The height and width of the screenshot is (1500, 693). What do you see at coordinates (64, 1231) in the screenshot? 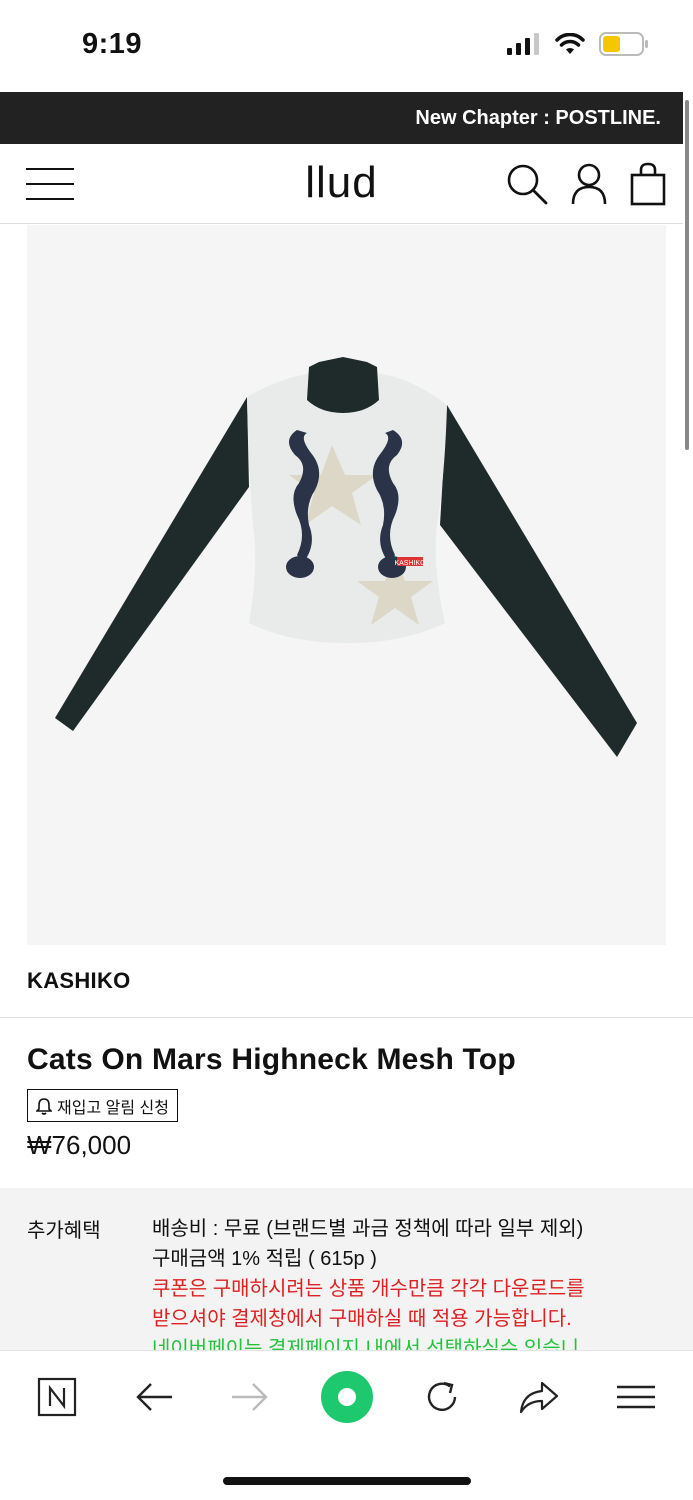
I see `benefits-label: 추가혜택` at bounding box center [64, 1231].